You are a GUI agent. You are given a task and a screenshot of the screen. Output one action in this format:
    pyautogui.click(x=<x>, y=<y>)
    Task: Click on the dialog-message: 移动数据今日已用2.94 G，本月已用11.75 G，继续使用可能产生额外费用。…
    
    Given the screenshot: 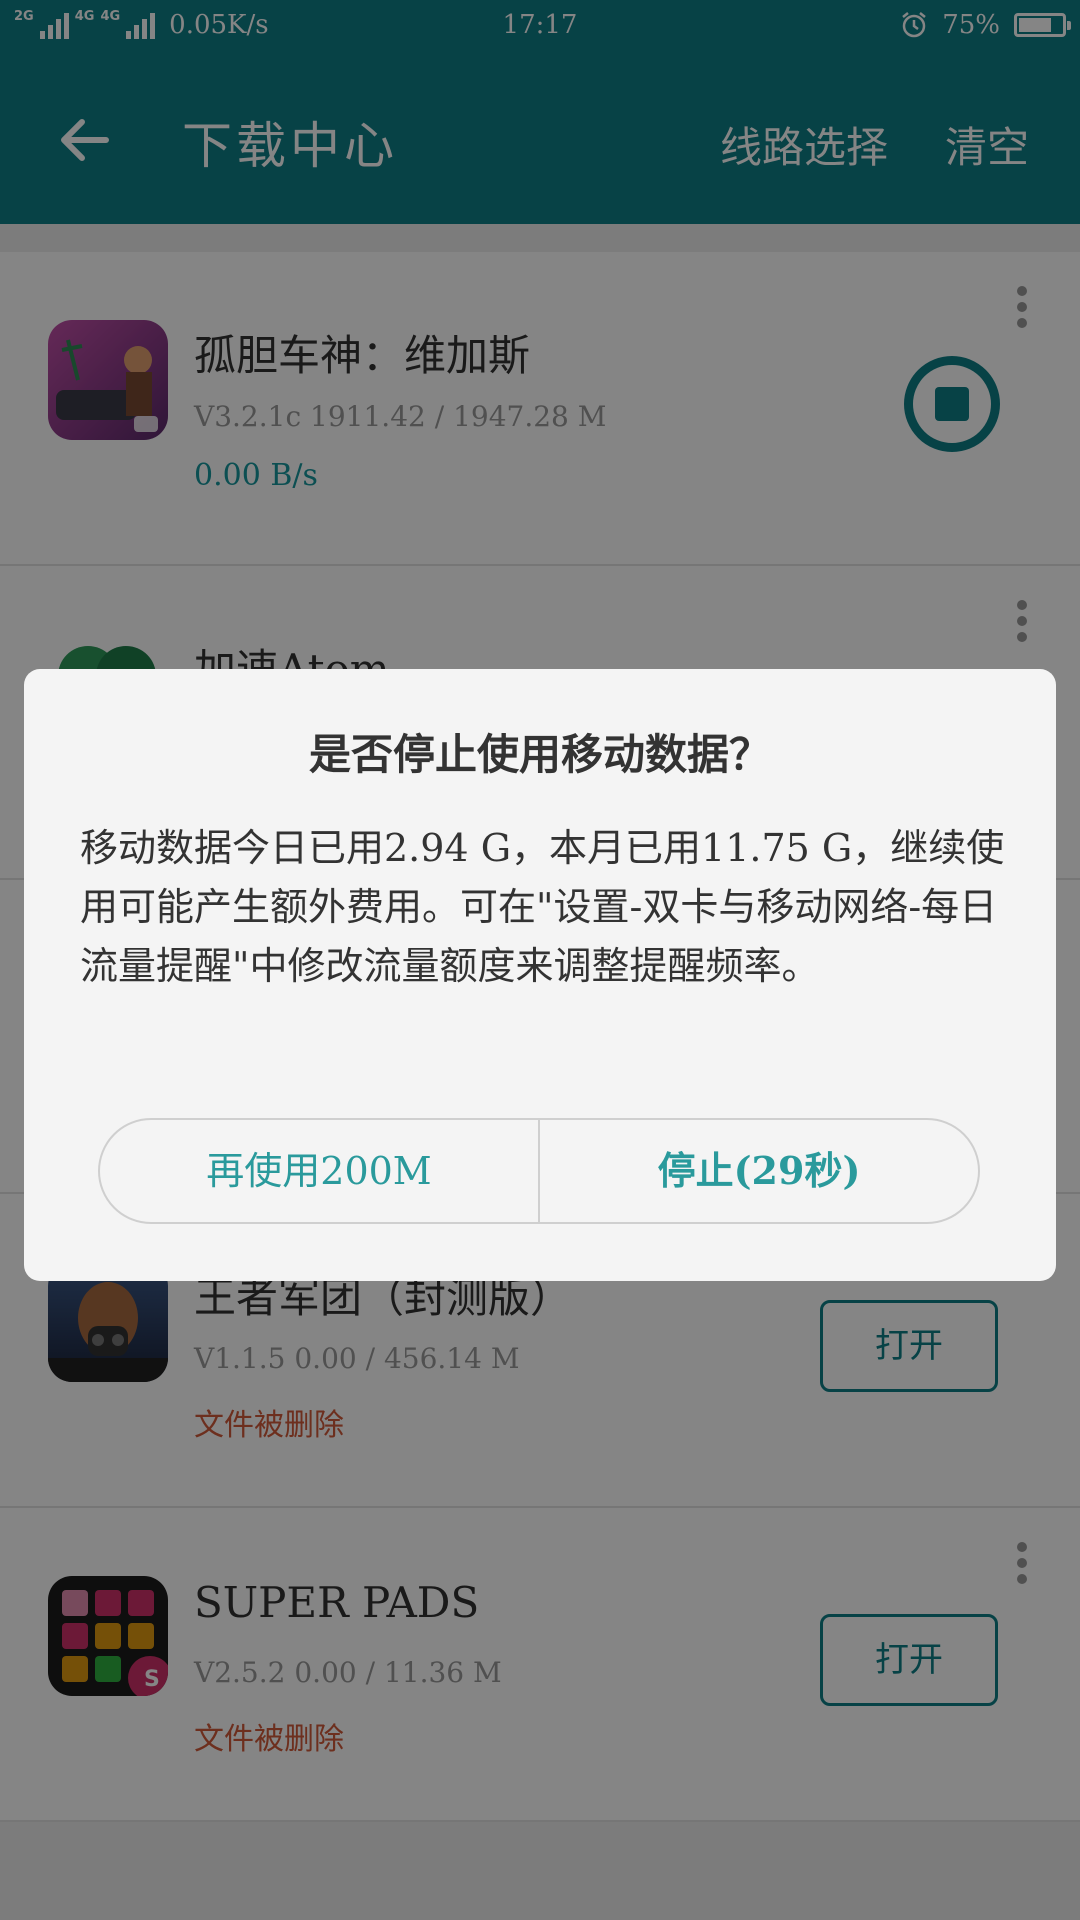 What is the action you would take?
    pyautogui.click(x=542, y=907)
    